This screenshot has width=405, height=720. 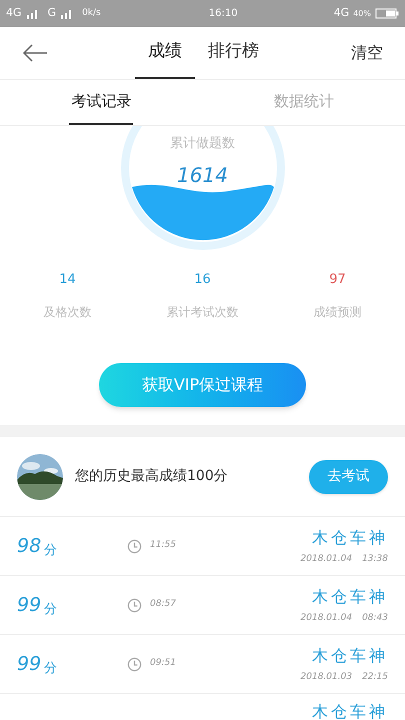 I want to click on summary-label: 累计做题数, so click(x=202, y=144).